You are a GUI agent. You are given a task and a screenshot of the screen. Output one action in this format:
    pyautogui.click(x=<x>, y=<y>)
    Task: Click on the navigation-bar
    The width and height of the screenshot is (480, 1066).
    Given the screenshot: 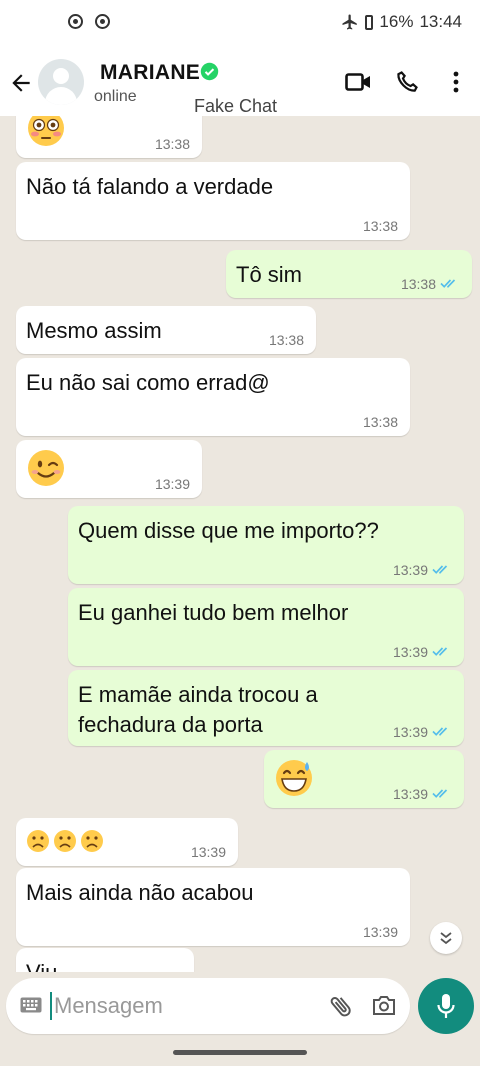 What is the action you would take?
    pyautogui.click(x=240, y=1053)
    